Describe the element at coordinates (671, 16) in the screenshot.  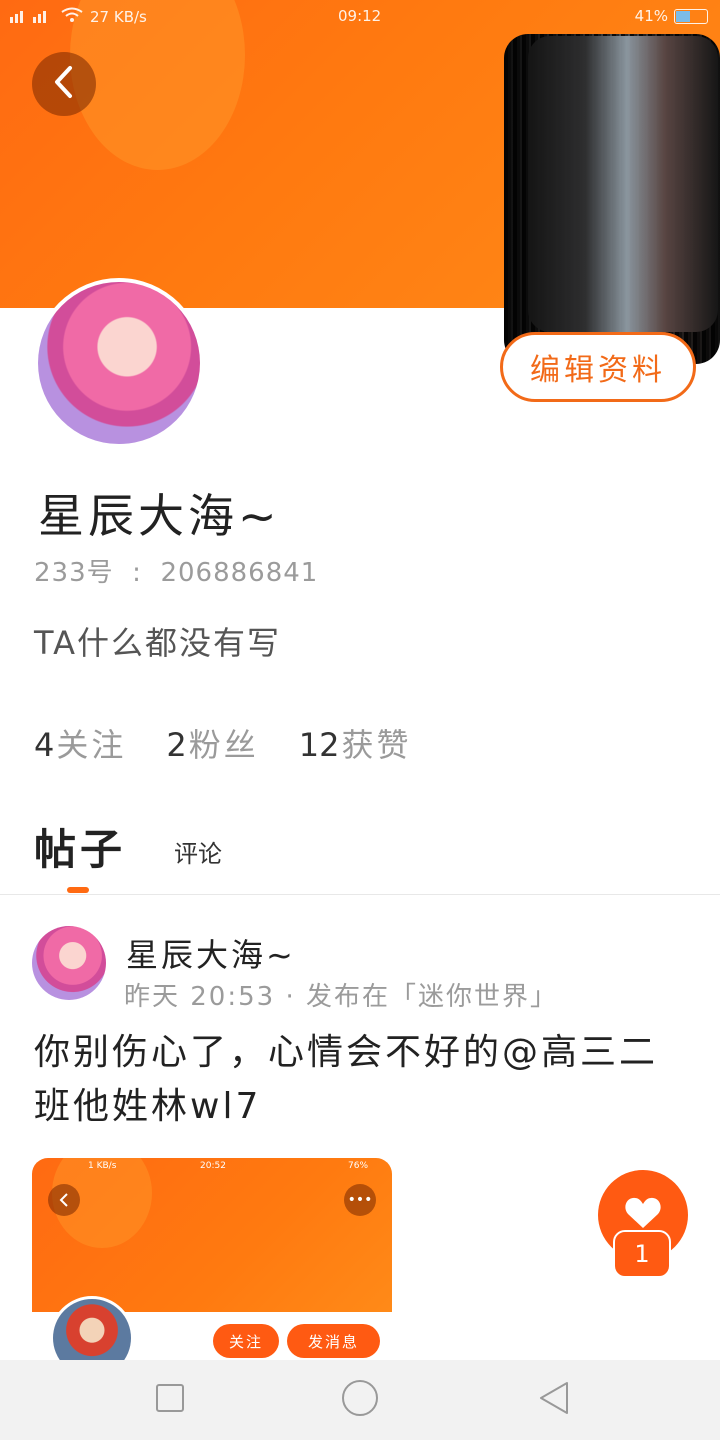
I see `status-right: 41%` at that location.